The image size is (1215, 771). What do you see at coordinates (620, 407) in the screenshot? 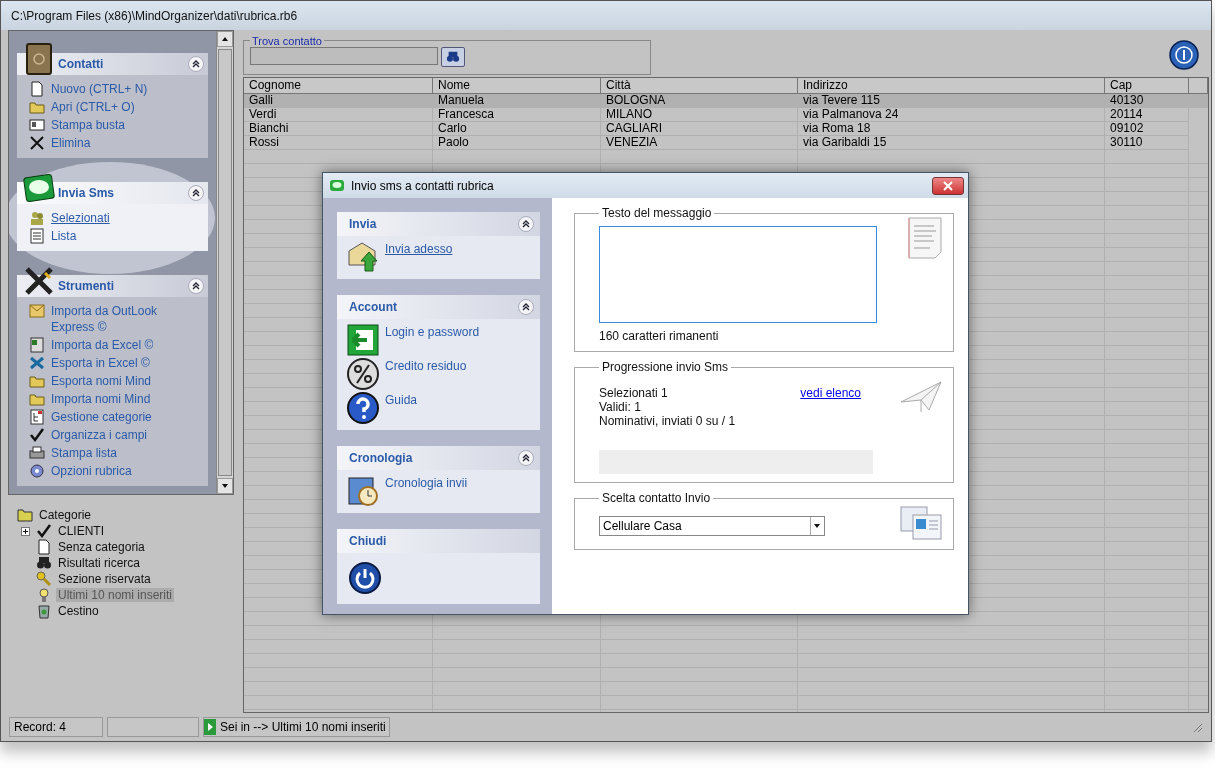
I see `progress-text: Validi: 1` at bounding box center [620, 407].